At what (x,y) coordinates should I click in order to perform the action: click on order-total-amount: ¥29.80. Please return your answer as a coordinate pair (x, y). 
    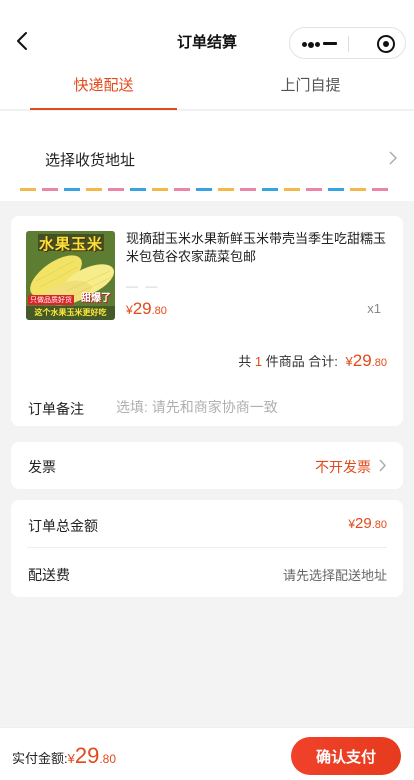
    Looking at the image, I should click on (367, 524).